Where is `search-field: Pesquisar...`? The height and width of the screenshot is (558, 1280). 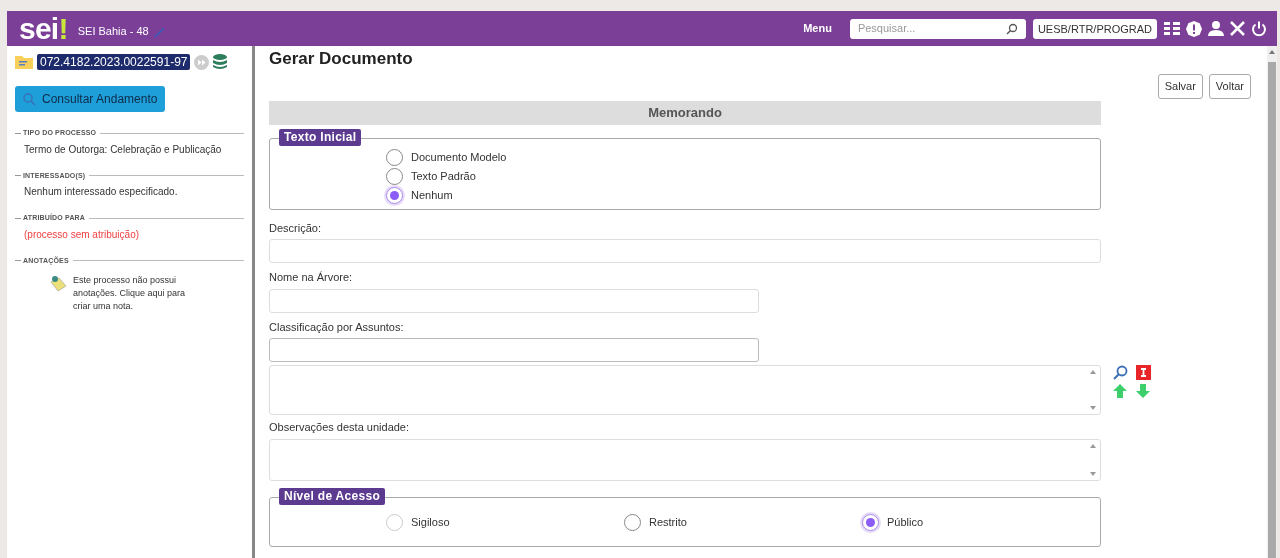 search-field: Pesquisar... is located at coordinates (937, 28).